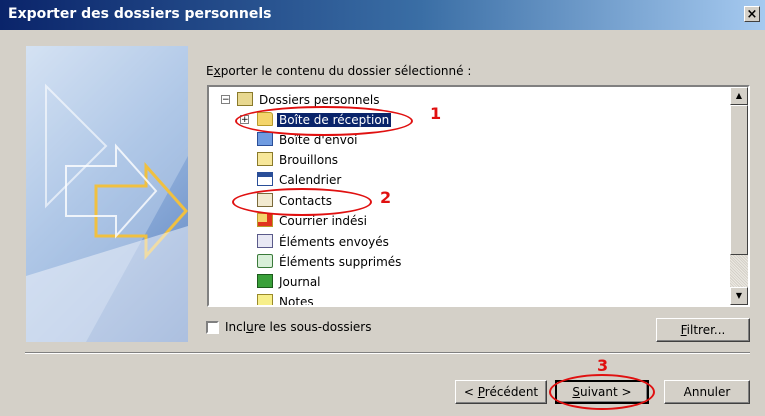  Describe the element at coordinates (436, 113) in the screenshot. I see `annotation-number-1: 1` at that location.